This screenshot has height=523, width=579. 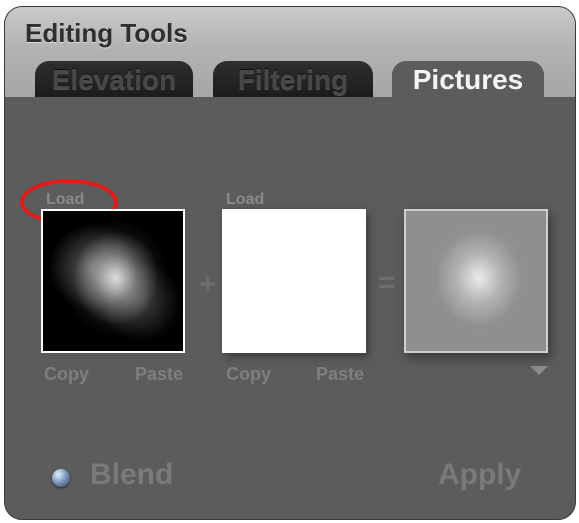 What do you see at coordinates (340, 374) in the screenshot?
I see `paste-button-2: Paste` at bounding box center [340, 374].